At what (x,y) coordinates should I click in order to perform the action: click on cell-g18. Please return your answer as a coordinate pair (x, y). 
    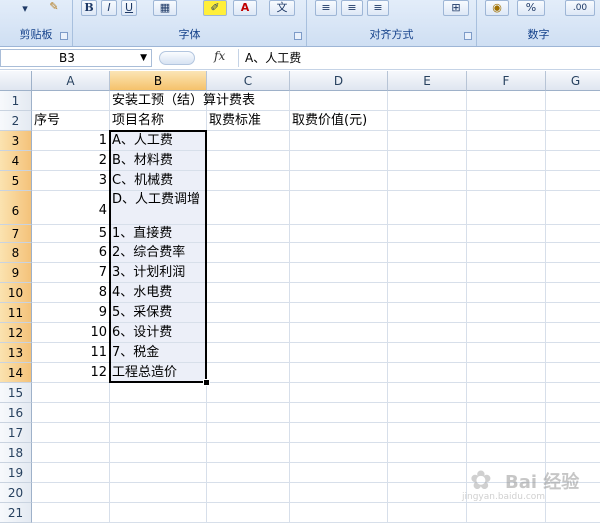
    Looking at the image, I should click on (573, 453).